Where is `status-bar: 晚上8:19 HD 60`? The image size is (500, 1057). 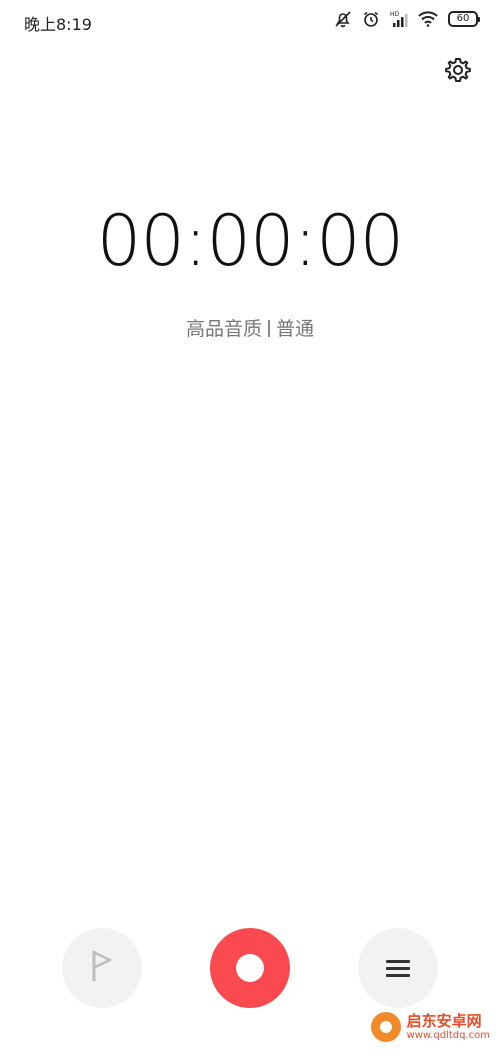 status-bar: 晚上8:19 HD 60 is located at coordinates (250, 20).